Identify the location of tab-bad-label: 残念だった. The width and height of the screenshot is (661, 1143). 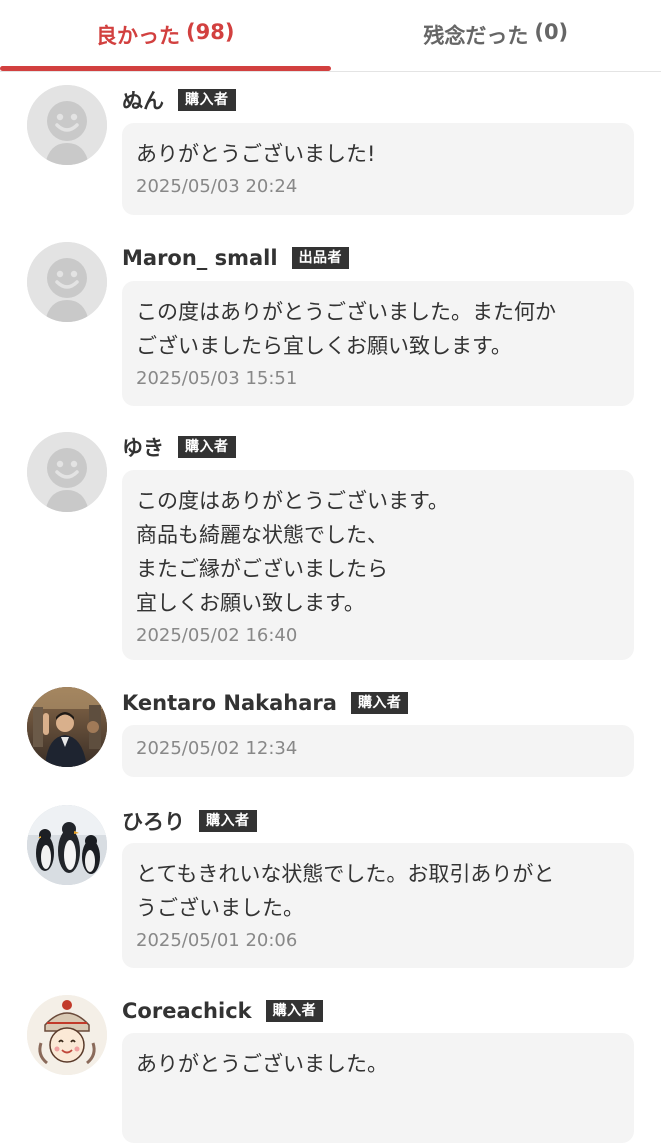
(475, 35).